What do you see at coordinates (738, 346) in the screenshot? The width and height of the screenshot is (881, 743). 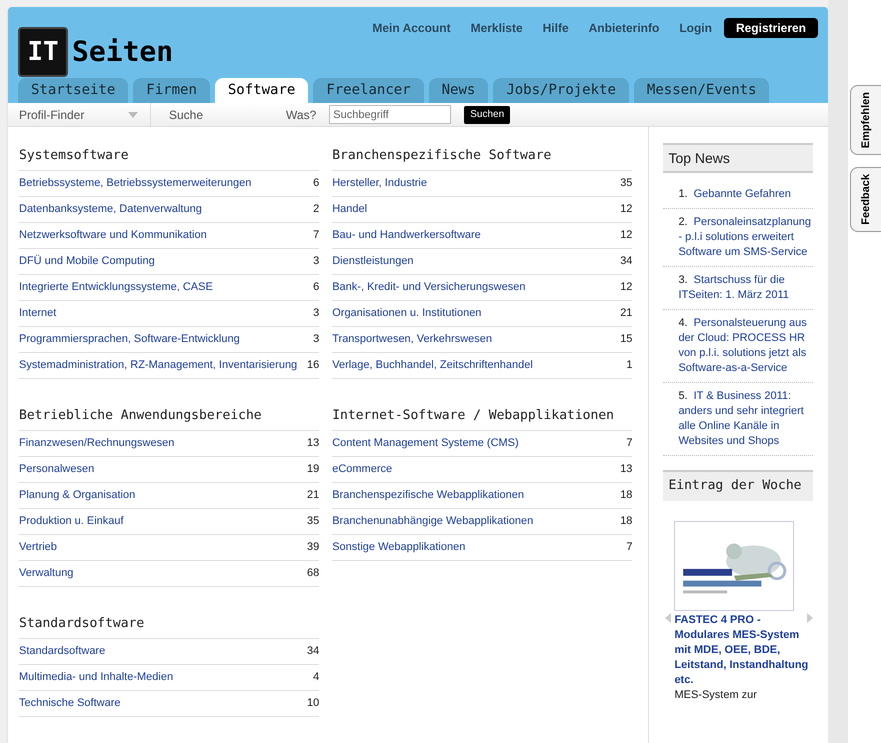 I see `news-item: 4. Personalsteuerung aus der Cloud: PROCESS HR von p.l.i. solutions jetzt als Software-as-a-Service` at bounding box center [738, 346].